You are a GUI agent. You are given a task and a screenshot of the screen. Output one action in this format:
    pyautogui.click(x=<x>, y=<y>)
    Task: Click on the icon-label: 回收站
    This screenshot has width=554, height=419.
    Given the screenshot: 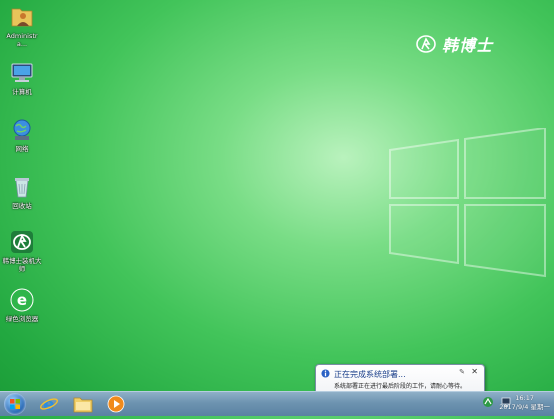 What is the action you would take?
    pyautogui.click(x=22, y=206)
    